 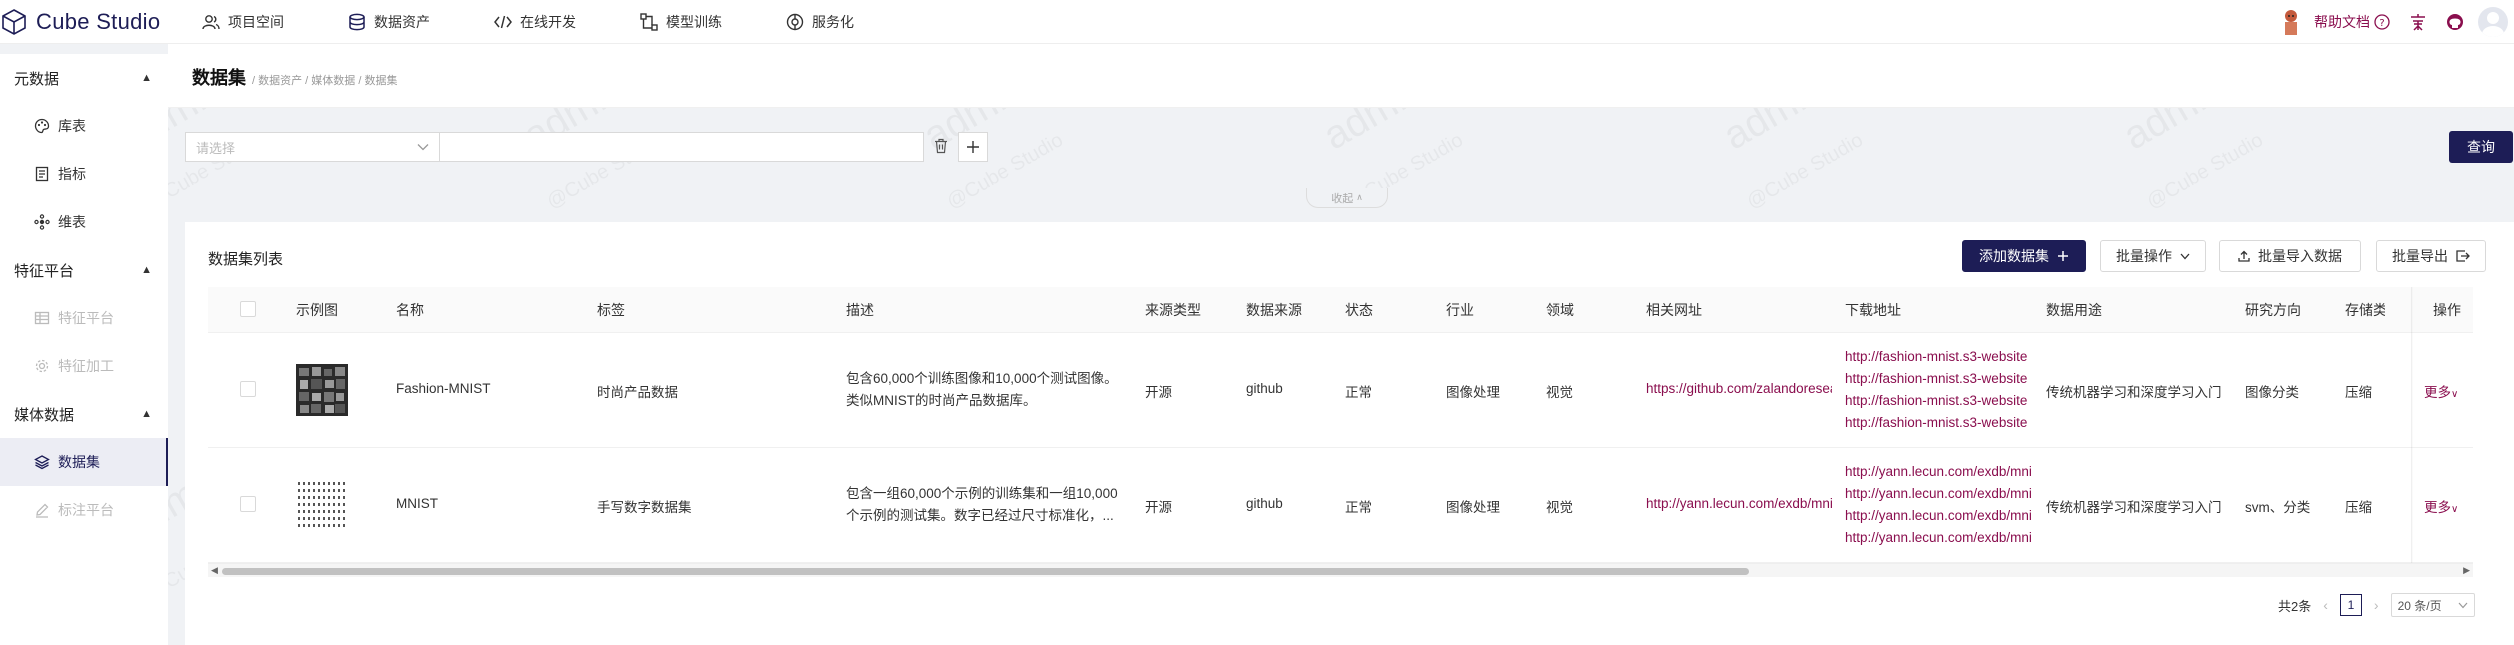 I want to click on sidebar-item-datasets: 数据集, so click(x=84, y=462).